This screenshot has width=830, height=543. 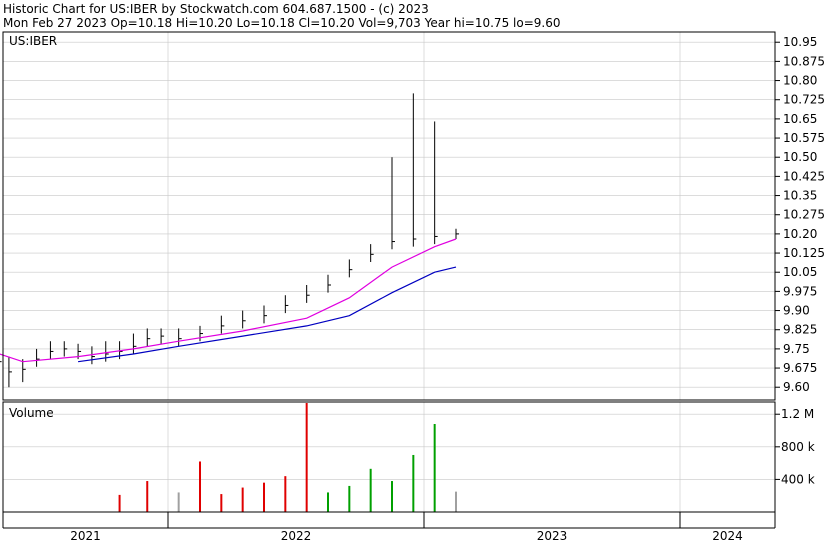 I want to click on price-tick-label: 10.05, so click(x=800, y=272).